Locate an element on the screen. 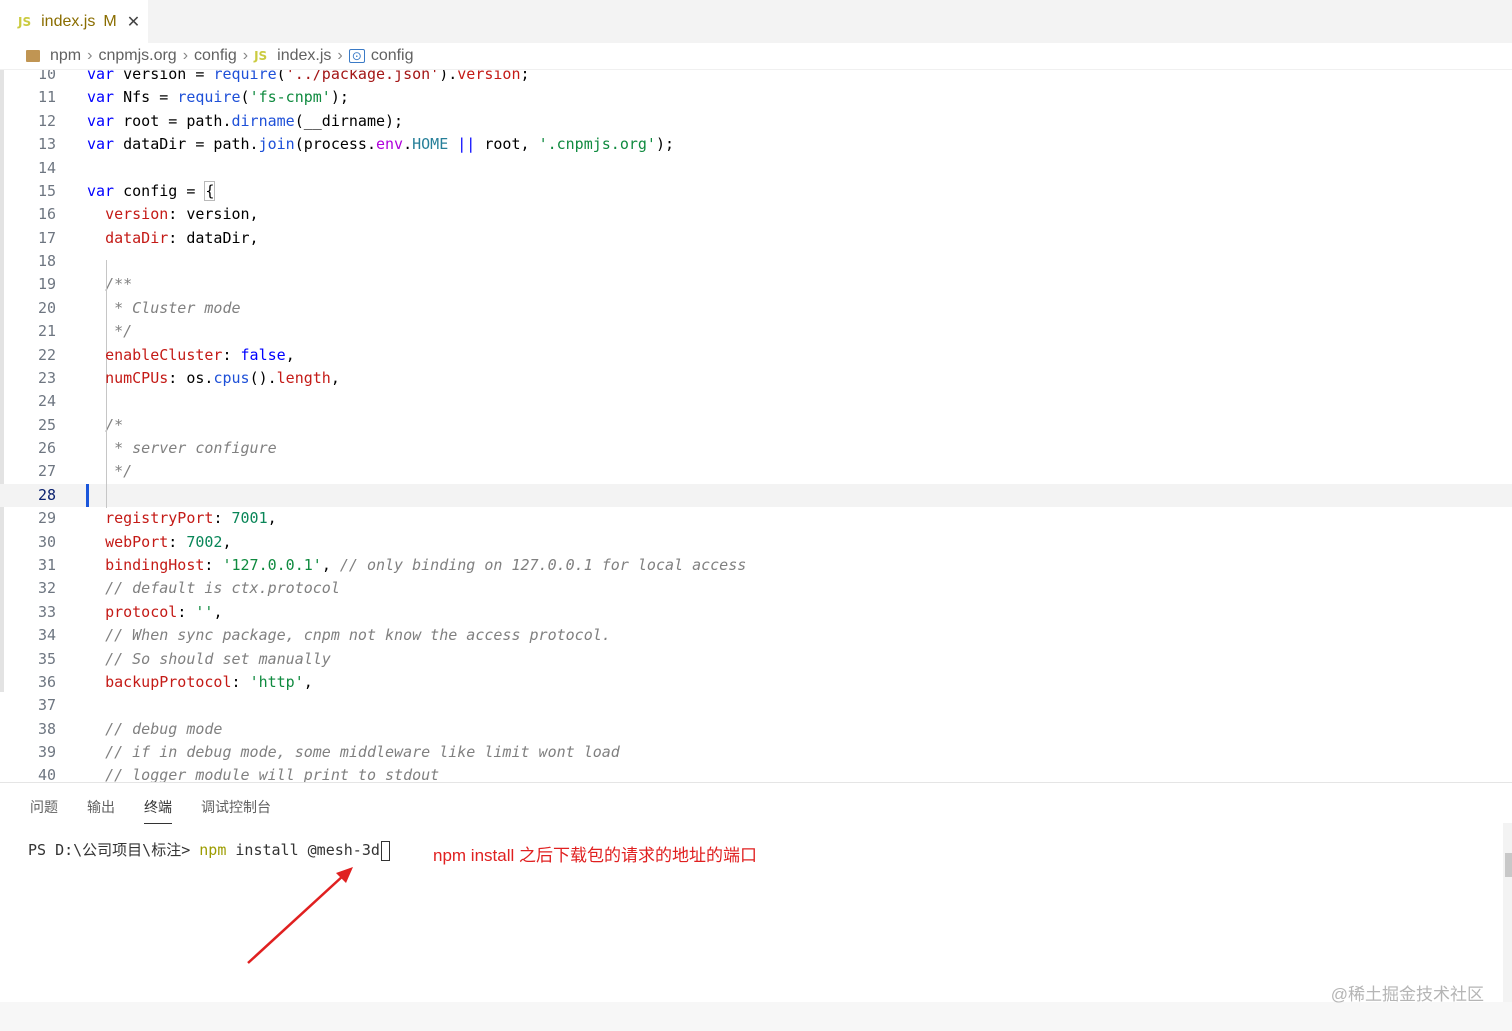 The image size is (1512, 1031). annotation-arrow-icon is located at coordinates (300, 915).